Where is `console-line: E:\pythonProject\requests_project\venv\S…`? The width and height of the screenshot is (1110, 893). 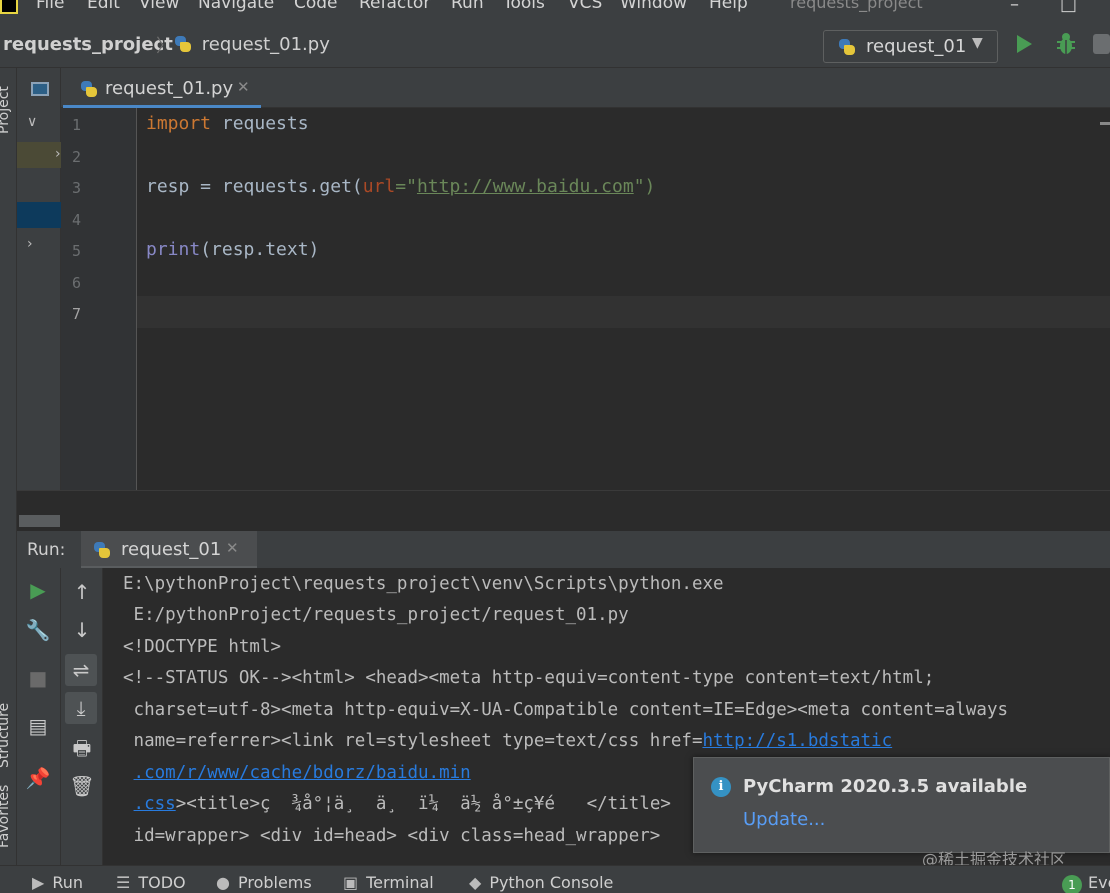 console-line: E:\pythonProject\requests_project\venv\S… is located at coordinates (423, 584).